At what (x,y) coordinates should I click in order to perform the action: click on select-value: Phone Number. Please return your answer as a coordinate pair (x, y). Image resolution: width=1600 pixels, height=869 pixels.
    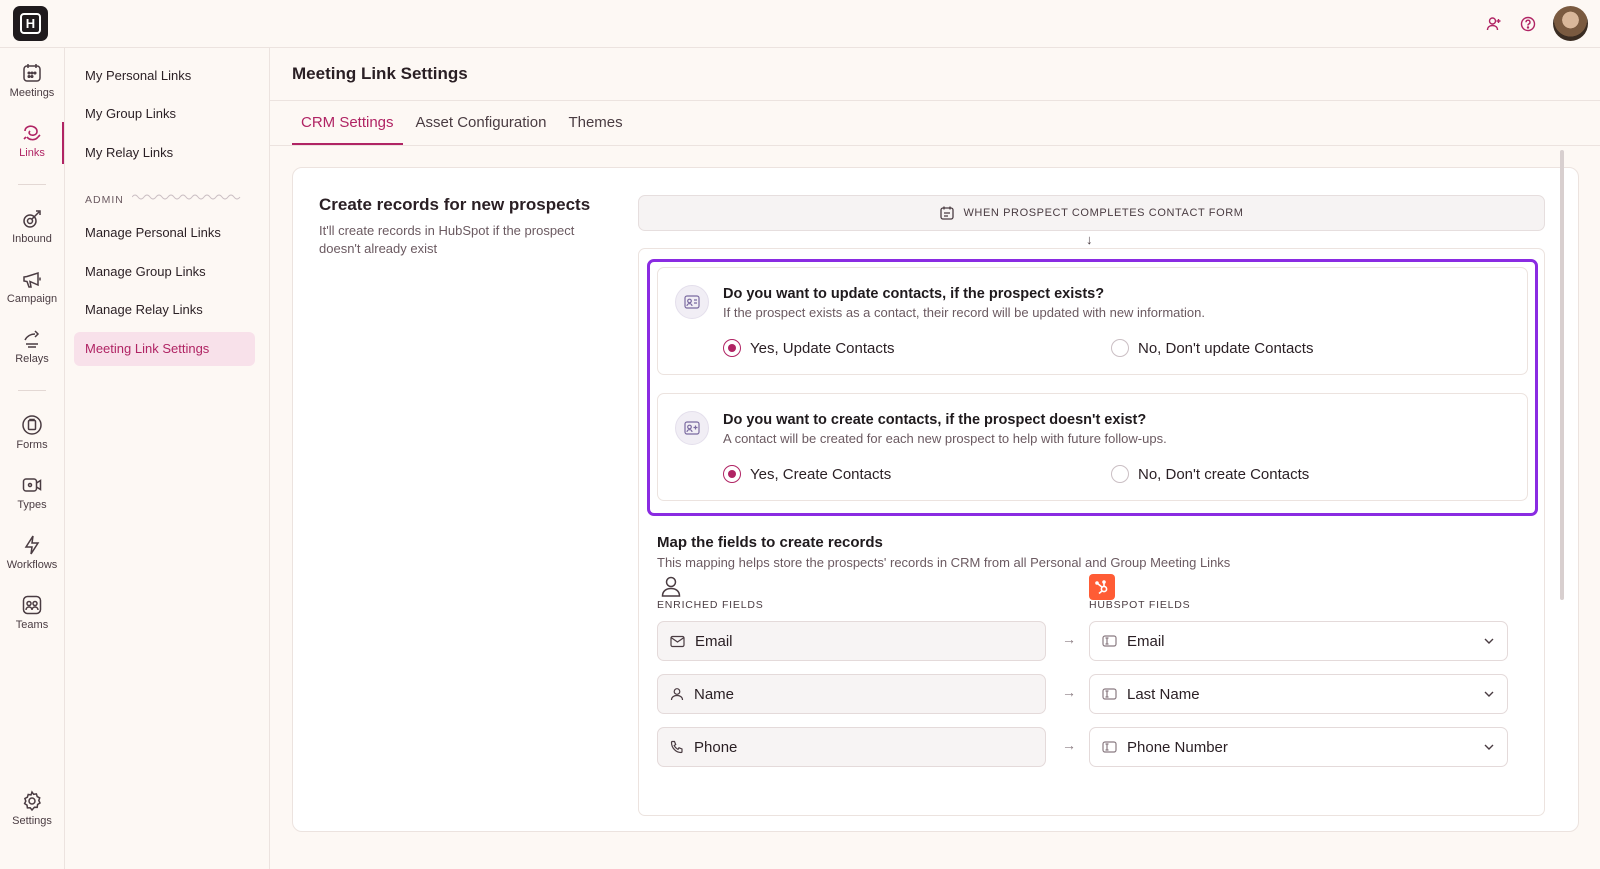
    Looking at the image, I should click on (1177, 747).